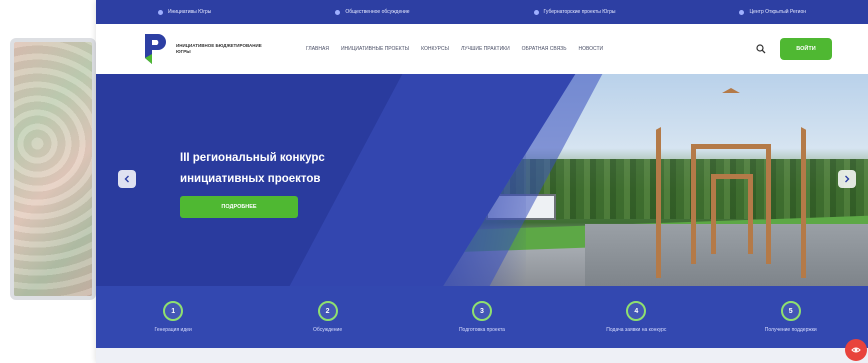  What do you see at coordinates (777, 12) in the screenshot?
I see `topbar-link-label: Центр Открытый Регион` at bounding box center [777, 12].